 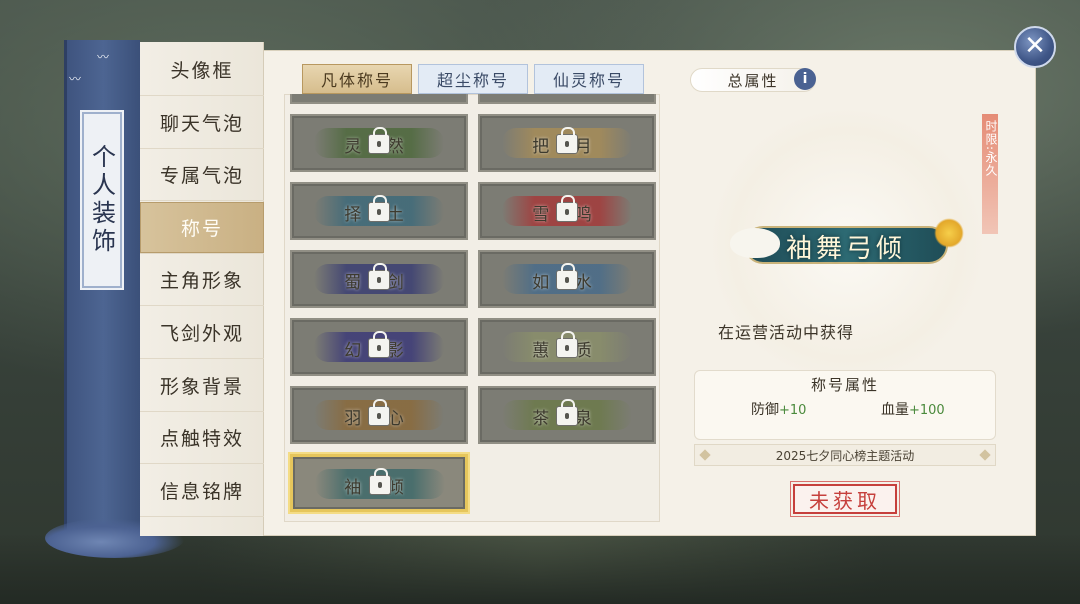 What do you see at coordinates (805, 79) in the screenshot?
I see `info-icon: i` at bounding box center [805, 79].